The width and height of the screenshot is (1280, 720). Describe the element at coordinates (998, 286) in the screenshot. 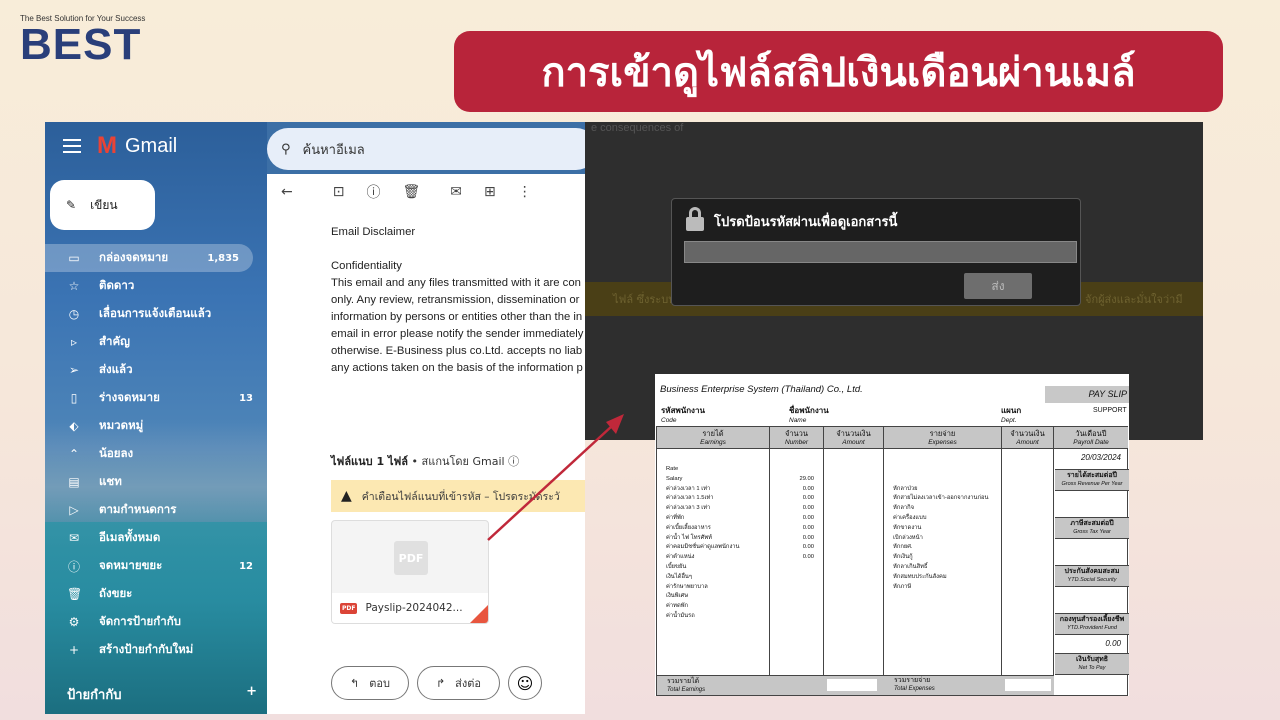

I see `submit-password-button: ส่ง` at that location.